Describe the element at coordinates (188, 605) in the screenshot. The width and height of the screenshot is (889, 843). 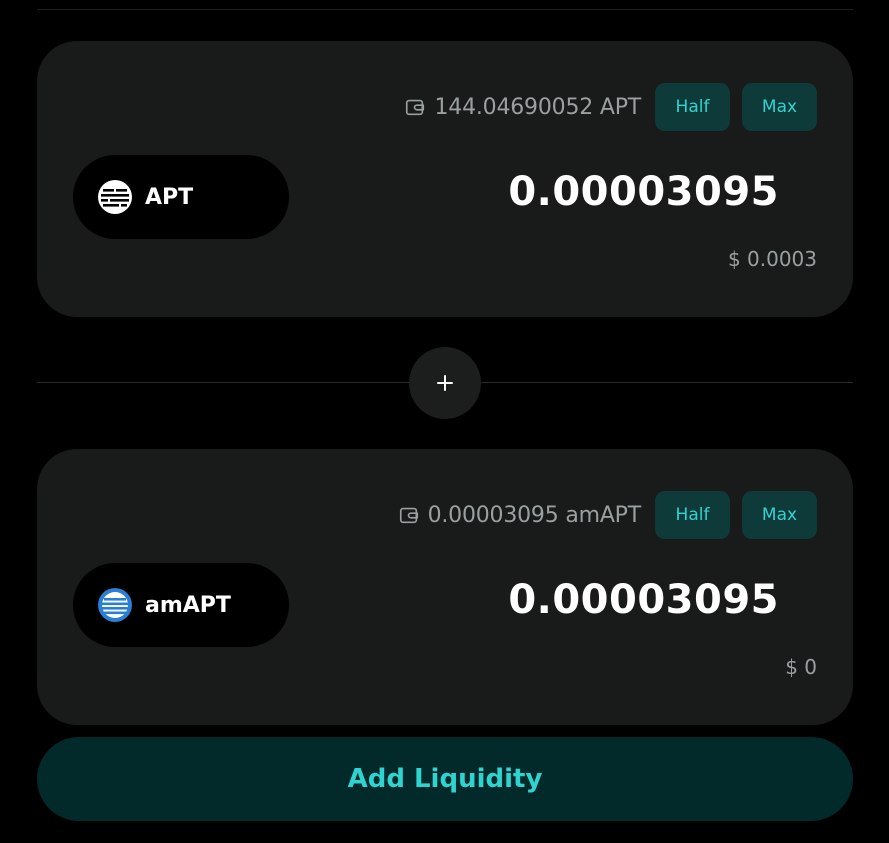
I see `token-symbol: amAPT` at that location.